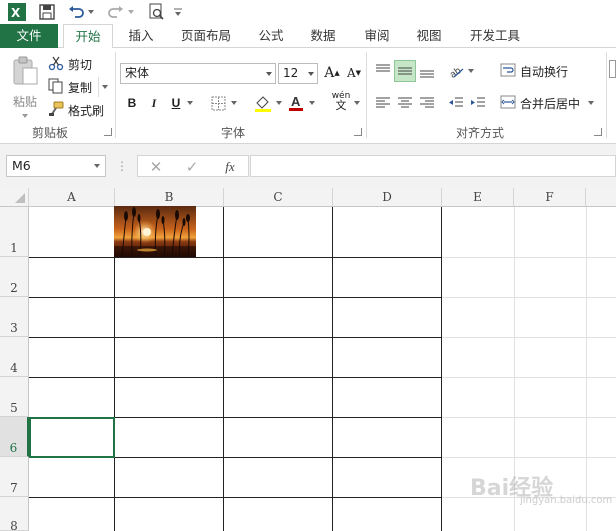  Describe the element at coordinates (155, 231) in the screenshot. I see `sunset-reed-image` at that location.